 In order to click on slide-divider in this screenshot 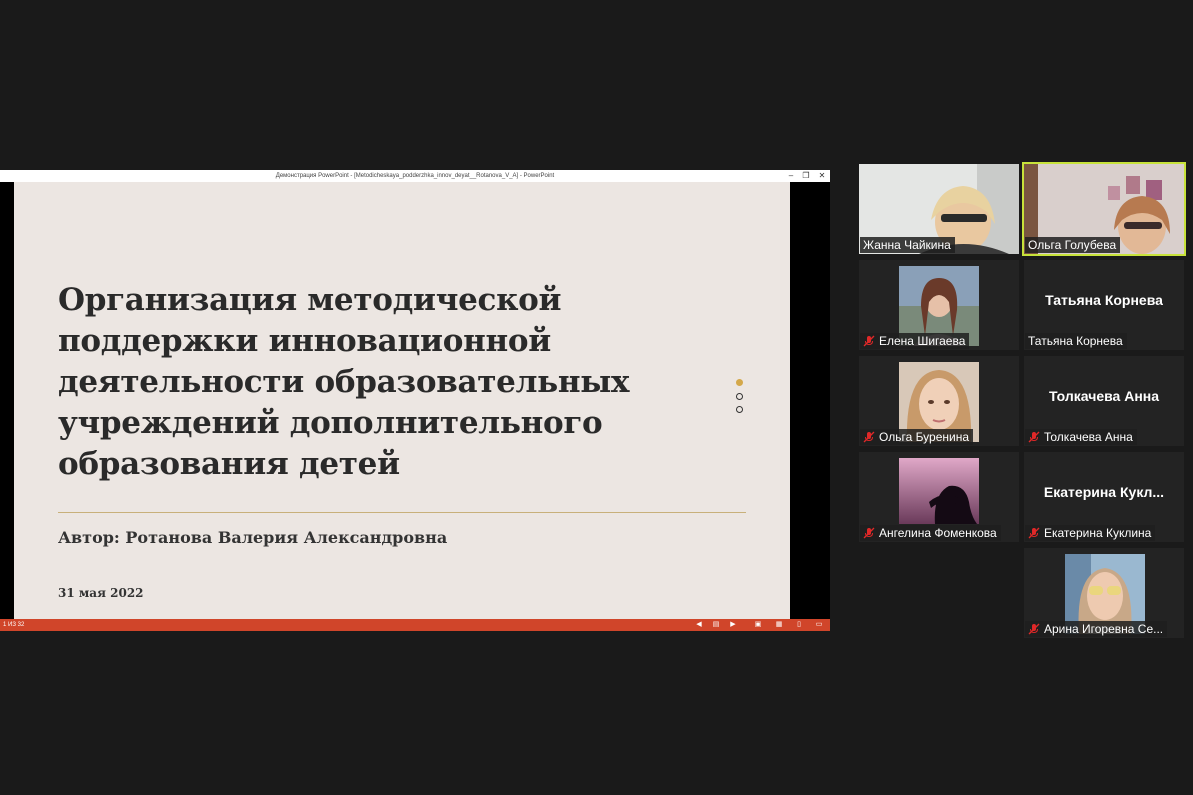, I will do `click(402, 512)`.